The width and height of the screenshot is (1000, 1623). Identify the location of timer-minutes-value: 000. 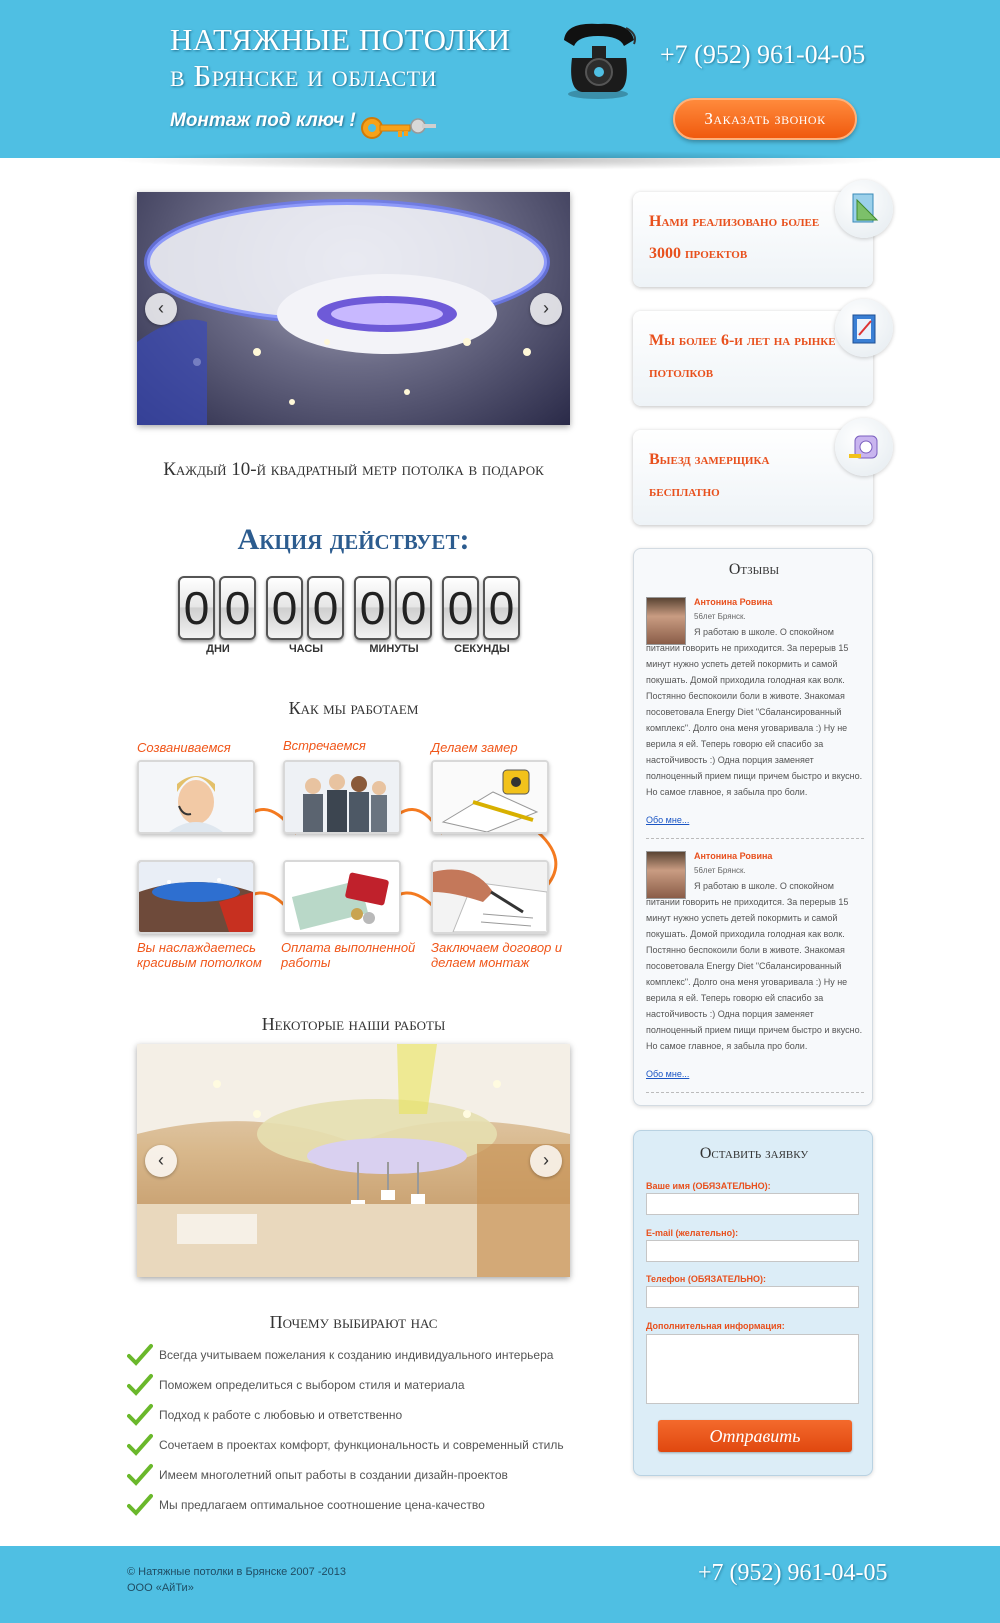
(372, 608).